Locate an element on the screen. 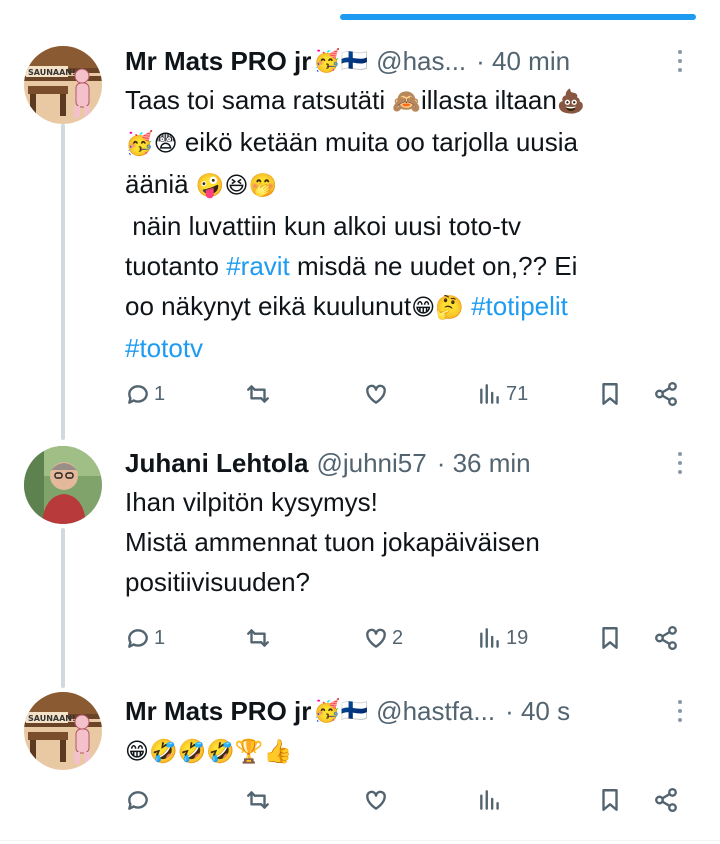 The height and width of the screenshot is (844, 720). hashtag-link: #ravit is located at coordinates (258, 266).